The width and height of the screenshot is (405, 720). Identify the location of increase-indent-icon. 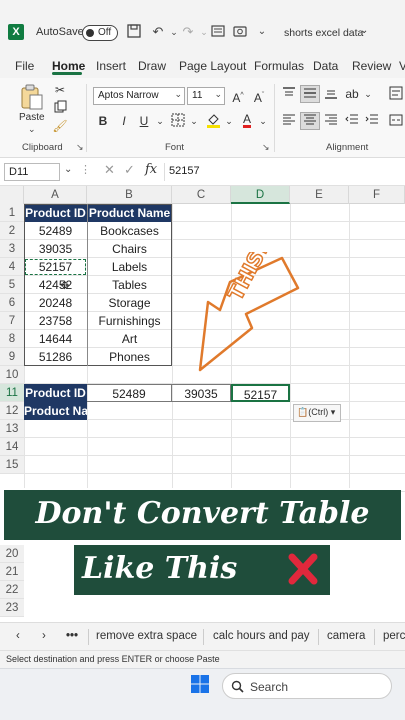
(372, 121).